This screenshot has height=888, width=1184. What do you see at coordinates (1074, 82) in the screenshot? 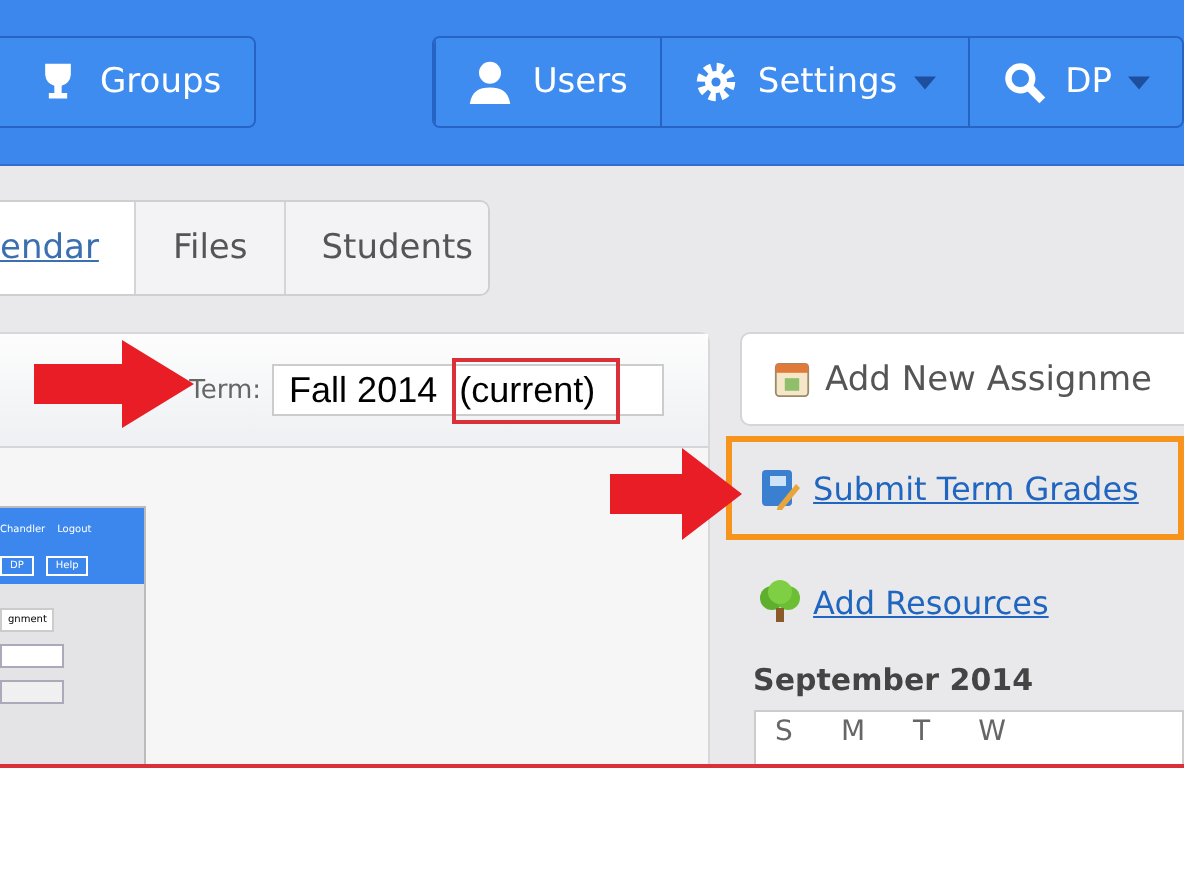
I see `nav-button: DP` at bounding box center [1074, 82].